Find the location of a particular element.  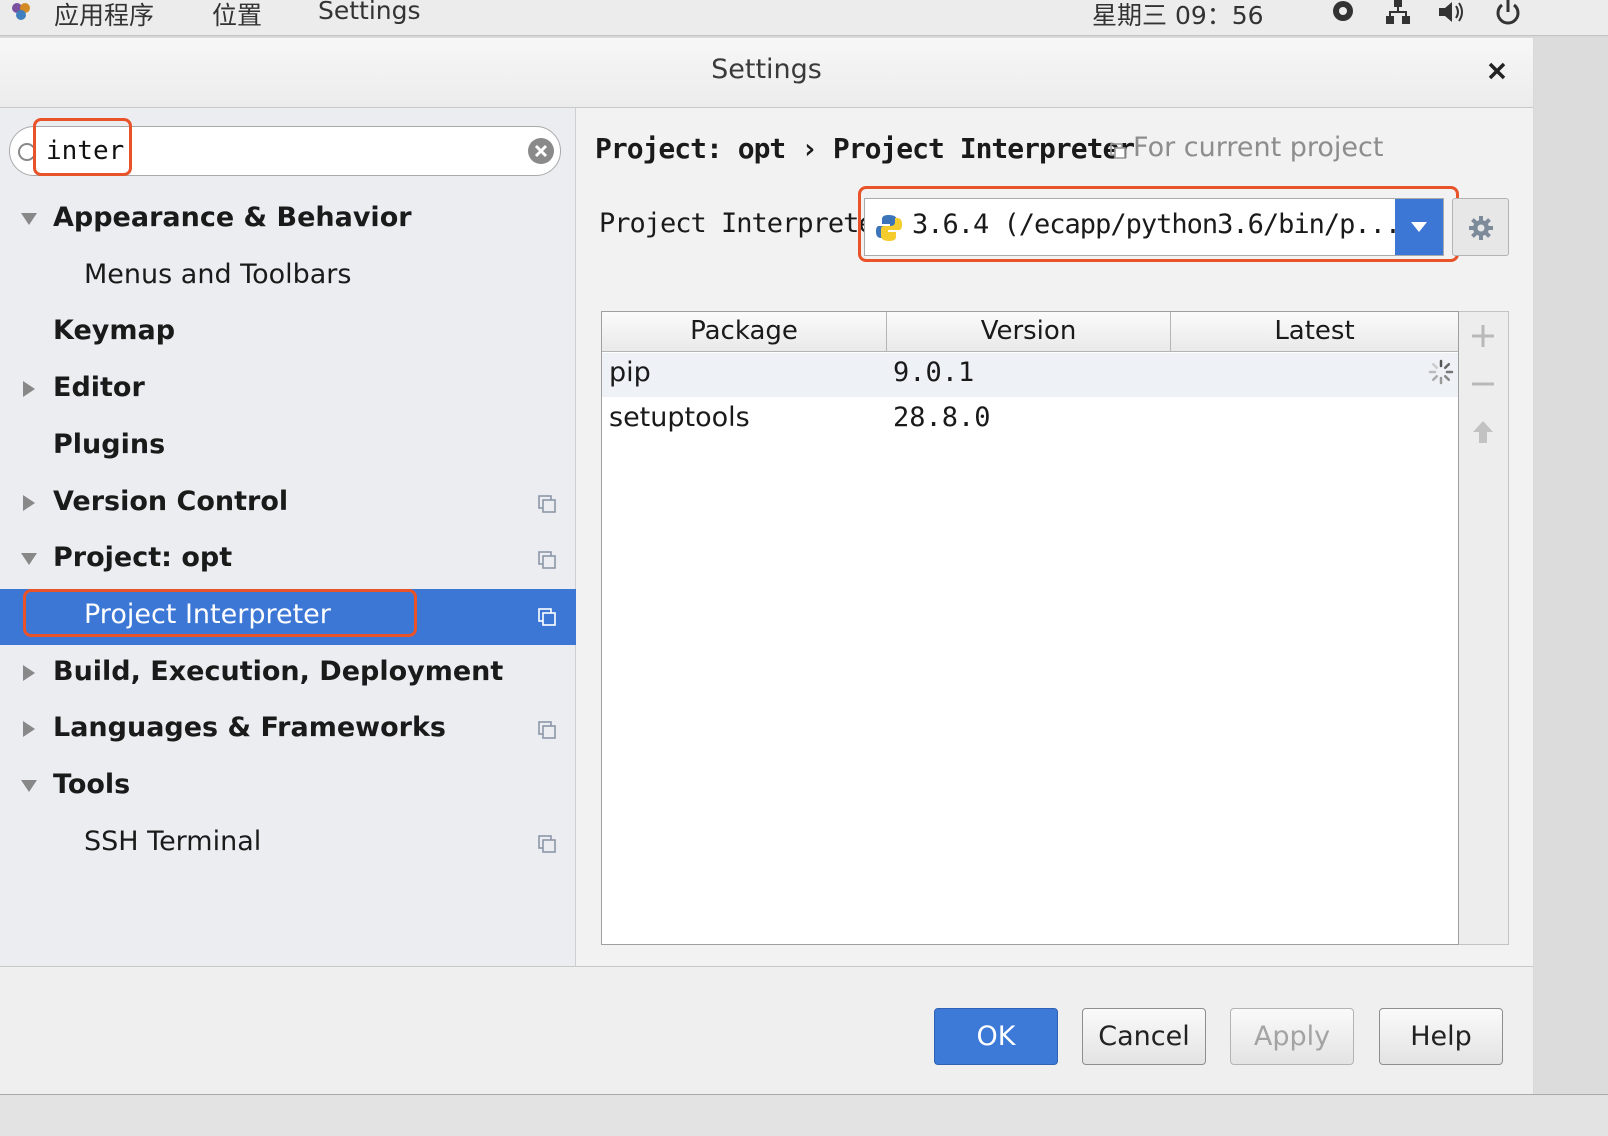

package-version: 28.8.0 is located at coordinates (942, 417).